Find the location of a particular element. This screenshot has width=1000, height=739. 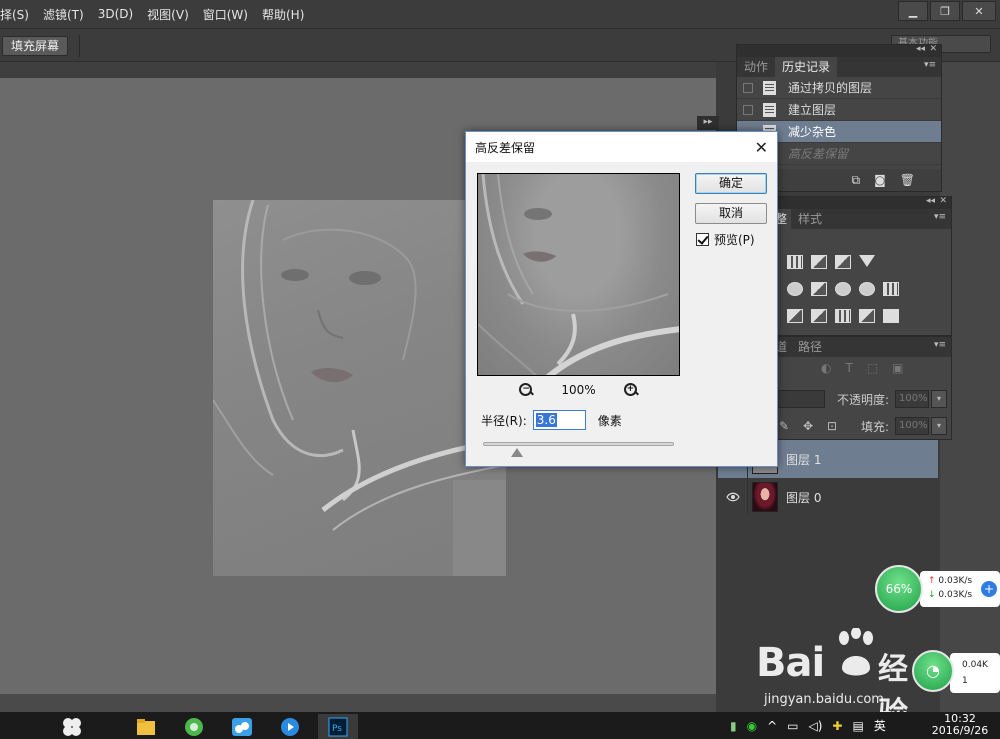

radius-slider-track is located at coordinates (578, 444).